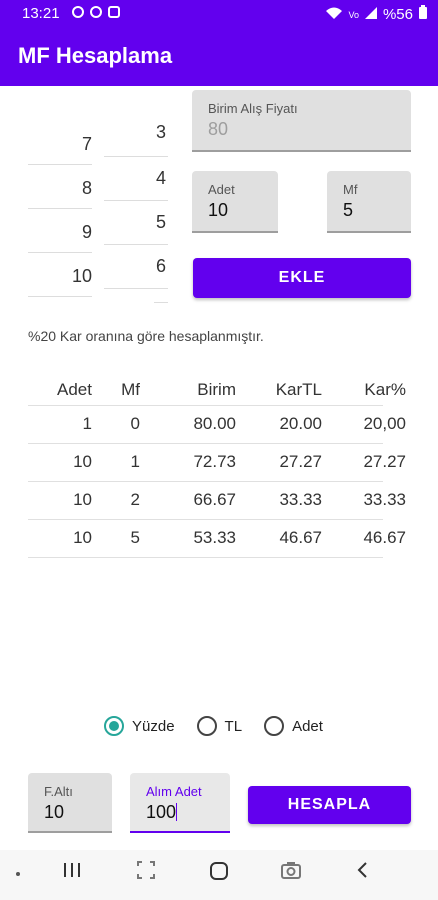 Image resolution: width=438 pixels, height=900 pixels. I want to click on cell-birim: 80.00, so click(214, 423).